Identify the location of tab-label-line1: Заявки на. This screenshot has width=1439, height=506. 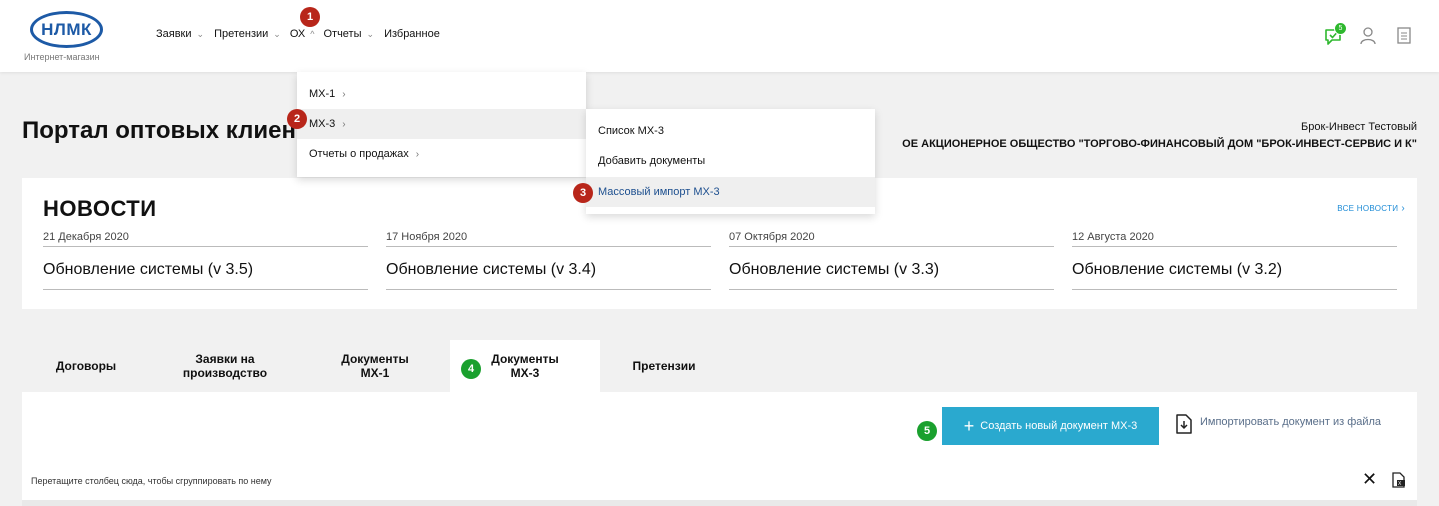
(225, 359).